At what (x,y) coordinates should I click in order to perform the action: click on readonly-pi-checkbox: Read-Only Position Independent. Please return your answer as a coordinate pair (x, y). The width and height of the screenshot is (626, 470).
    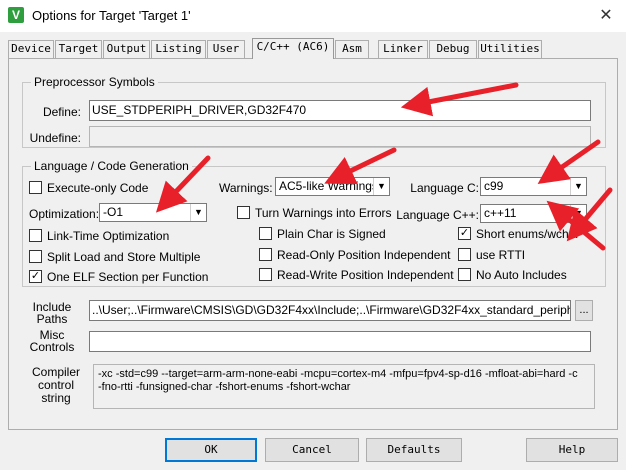
    Looking at the image, I should click on (354, 256).